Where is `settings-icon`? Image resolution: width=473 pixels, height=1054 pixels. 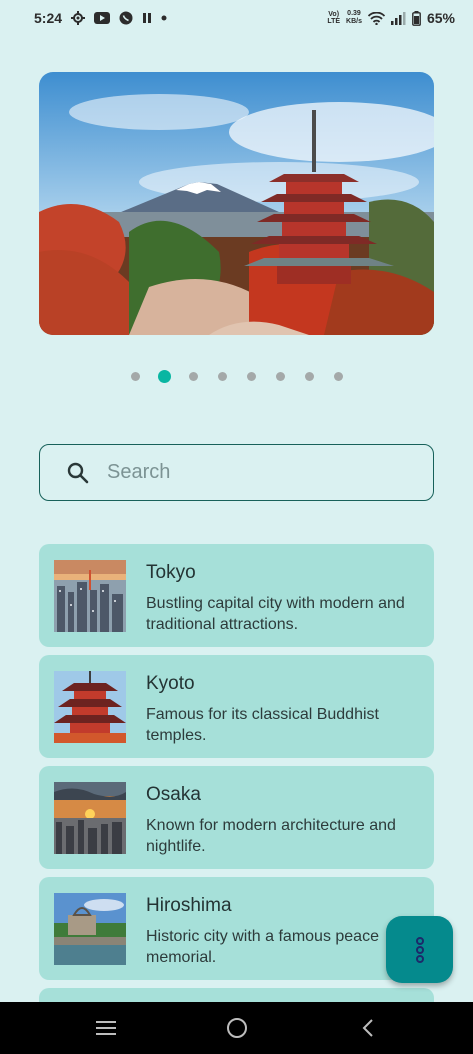
settings-icon is located at coordinates (78, 18).